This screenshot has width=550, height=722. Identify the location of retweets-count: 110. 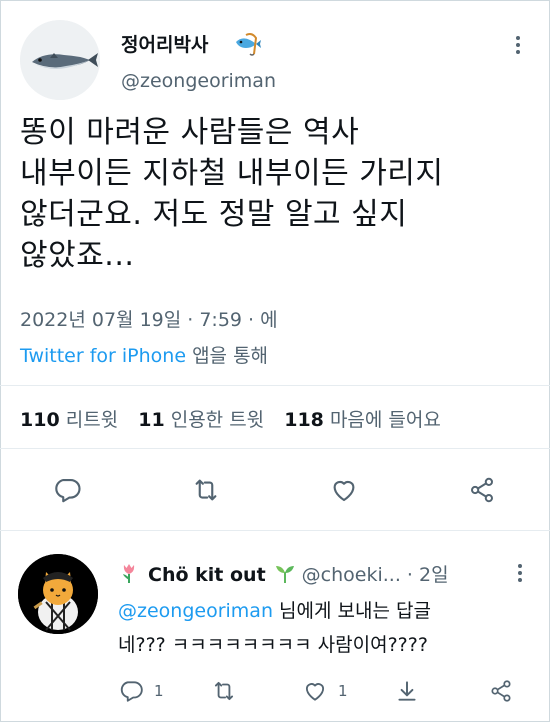
(40, 420).